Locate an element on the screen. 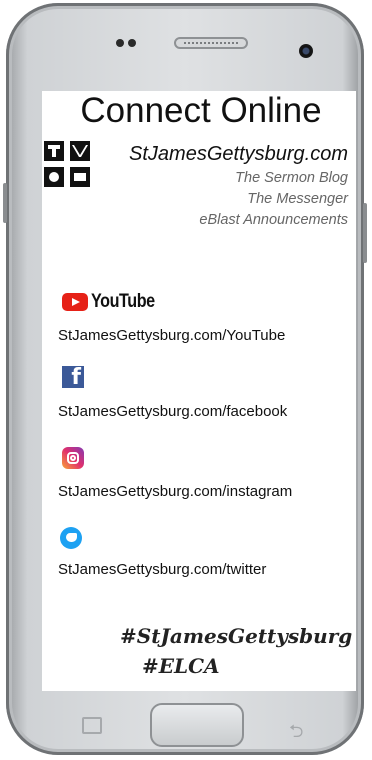  top-bezel is located at coordinates (191, 53).